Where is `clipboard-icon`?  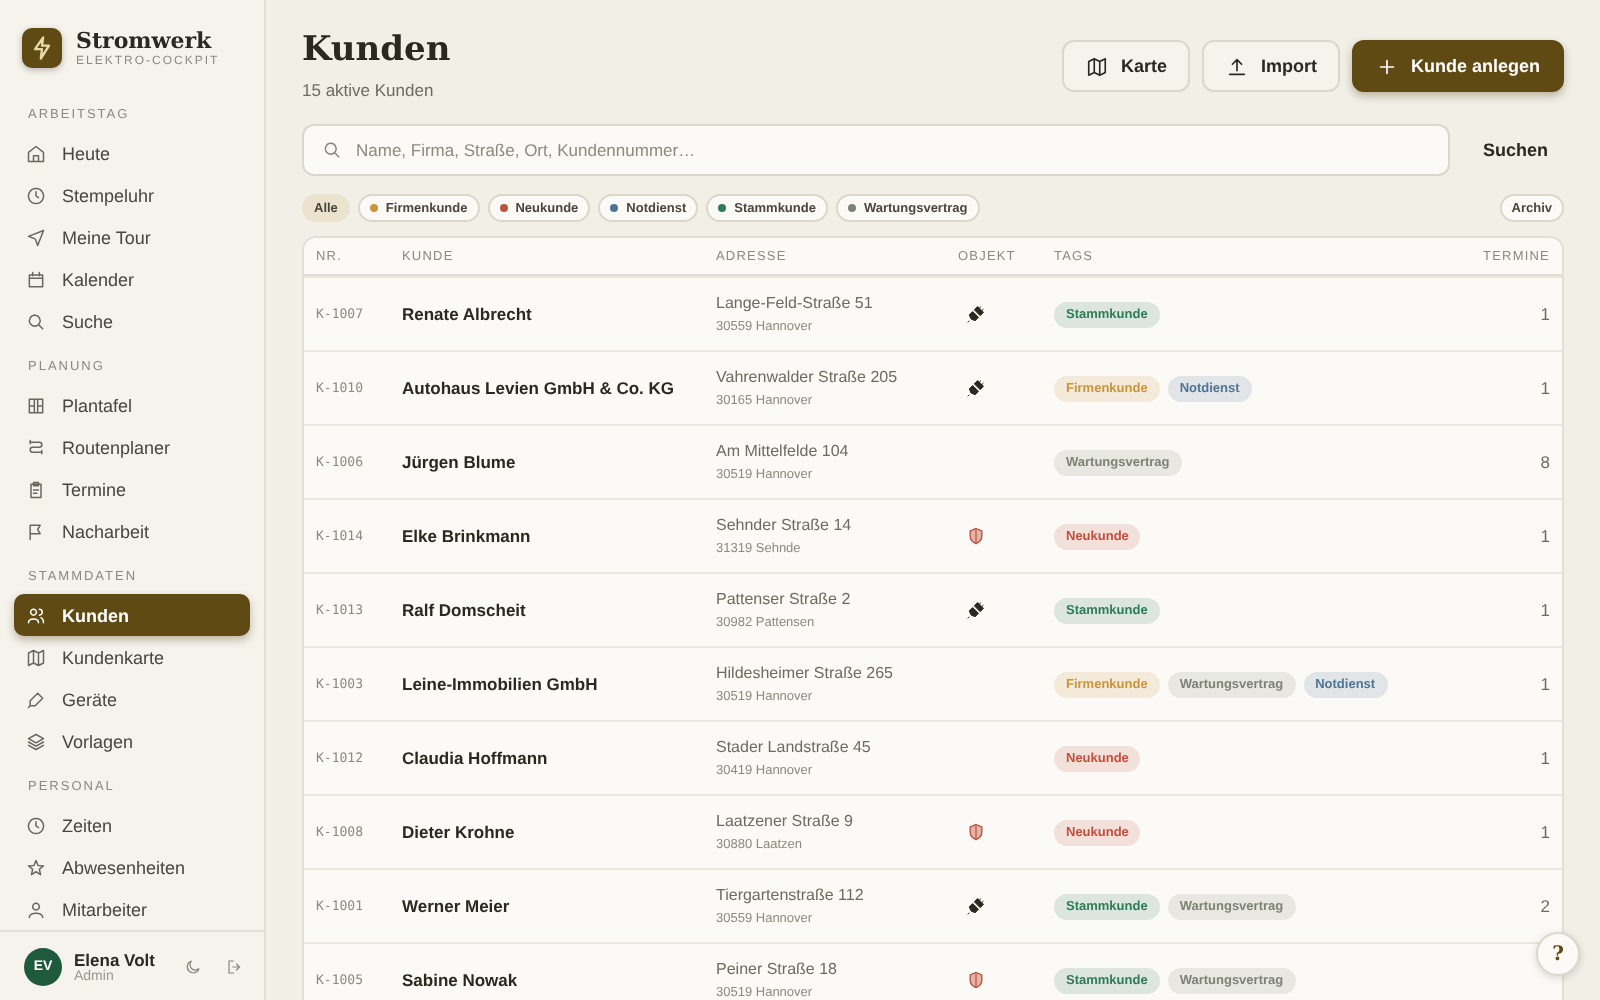
clipboard-icon is located at coordinates (36, 489).